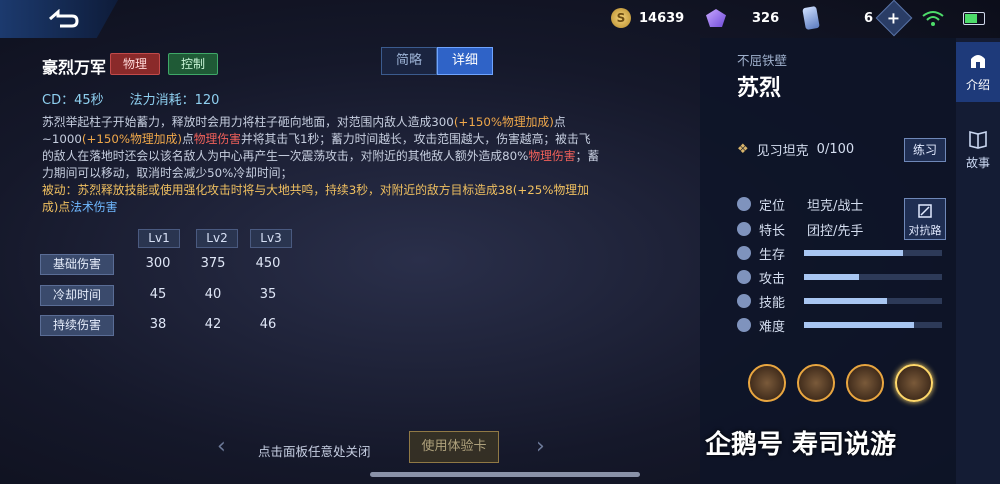  I want to click on rating-row: 技能, so click(761, 301).